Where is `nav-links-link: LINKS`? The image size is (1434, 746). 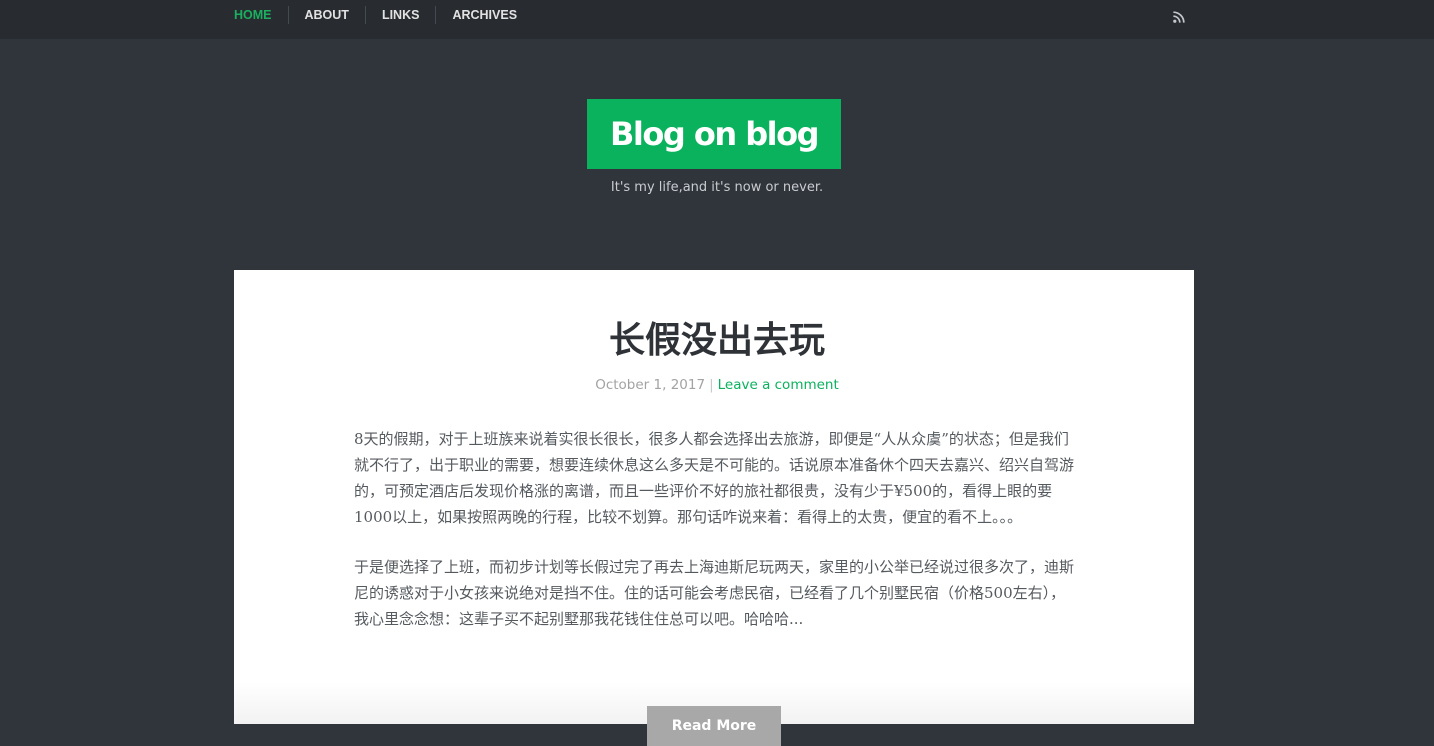 nav-links-link: LINKS is located at coordinates (400, 15).